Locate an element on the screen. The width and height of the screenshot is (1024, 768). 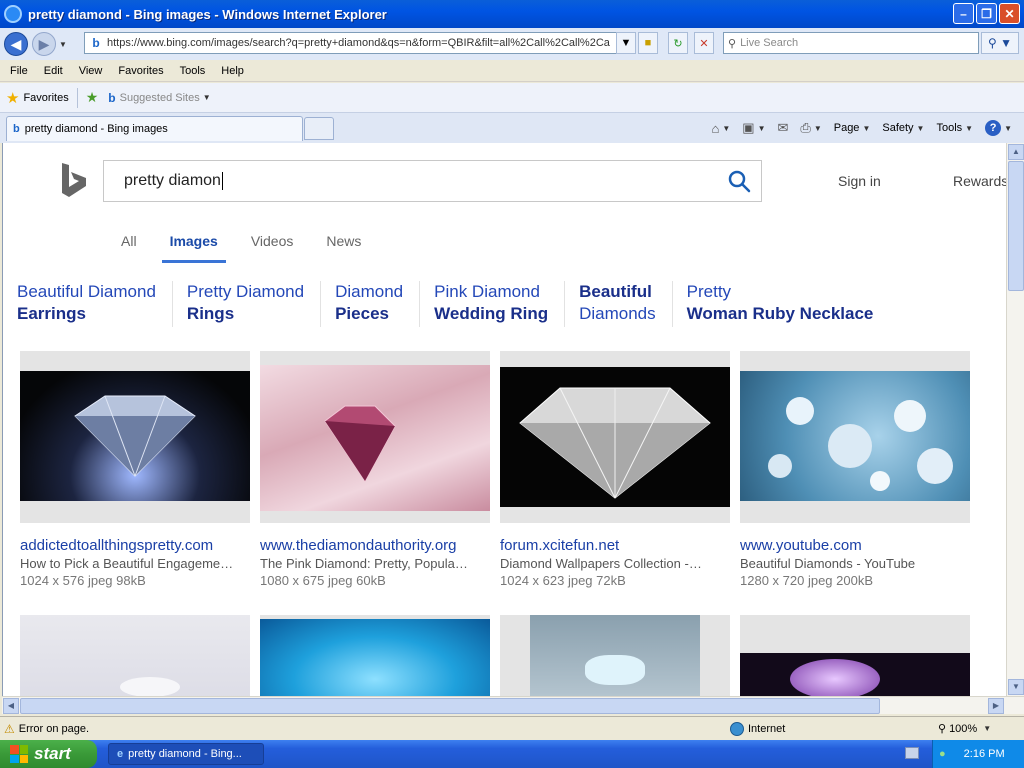
address-dropdown-button: ▼ is located at coordinates (626, 43).